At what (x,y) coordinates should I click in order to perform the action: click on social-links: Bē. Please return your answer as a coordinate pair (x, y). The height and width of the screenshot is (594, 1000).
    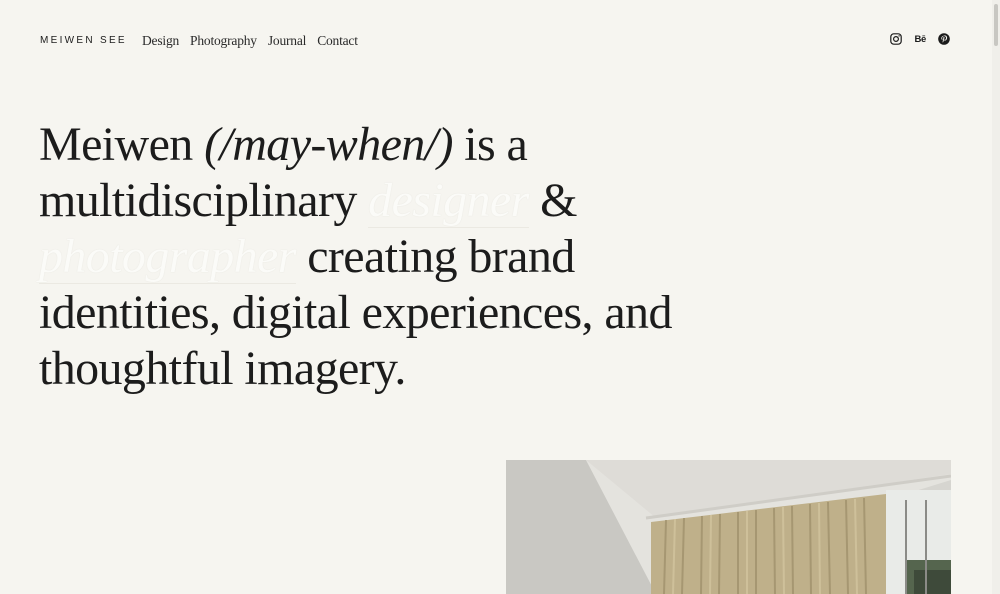
    Looking at the image, I should click on (920, 39).